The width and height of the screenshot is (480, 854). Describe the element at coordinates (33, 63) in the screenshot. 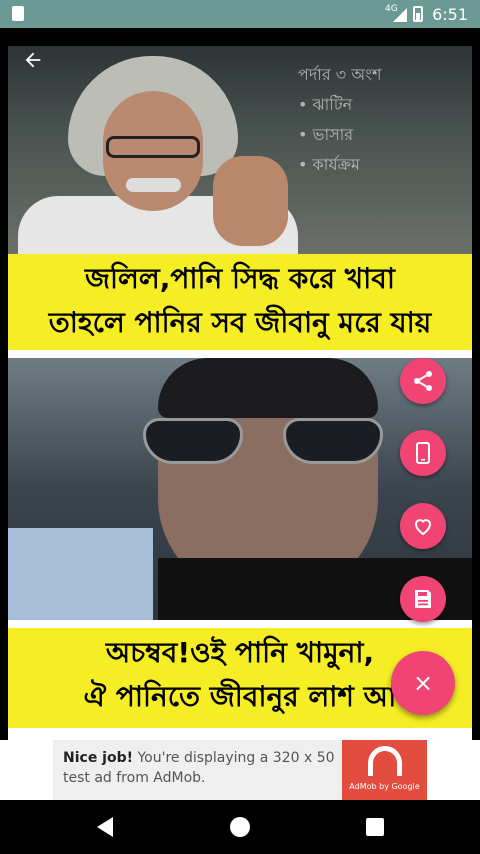

I see `back-arrow-icon` at that location.